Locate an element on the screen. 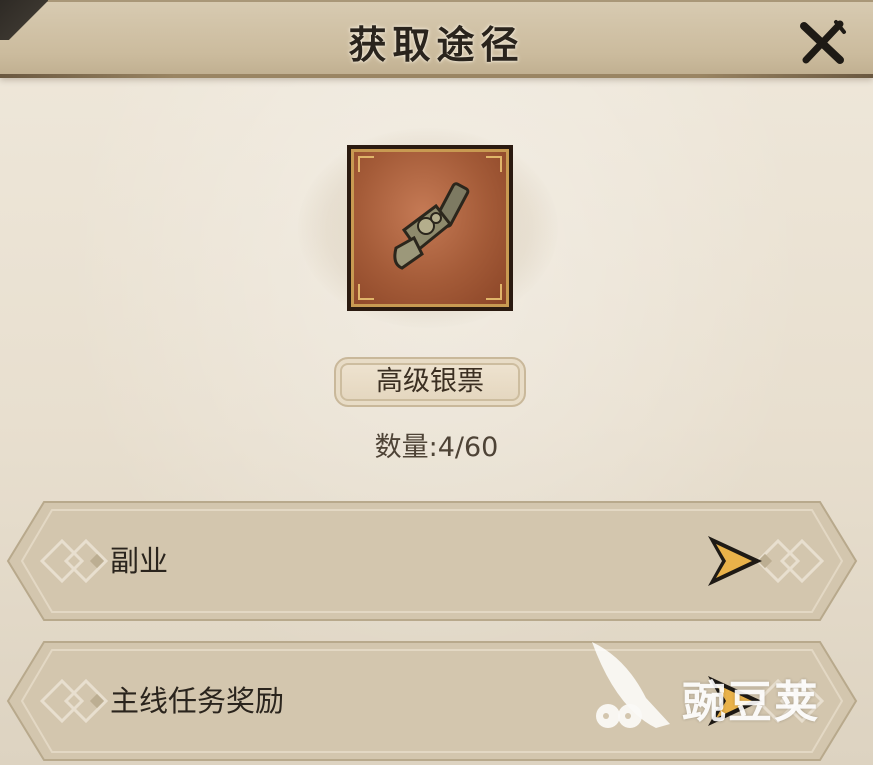 The image size is (873, 765). source-label: 主线任务奖励 is located at coordinates (197, 701).